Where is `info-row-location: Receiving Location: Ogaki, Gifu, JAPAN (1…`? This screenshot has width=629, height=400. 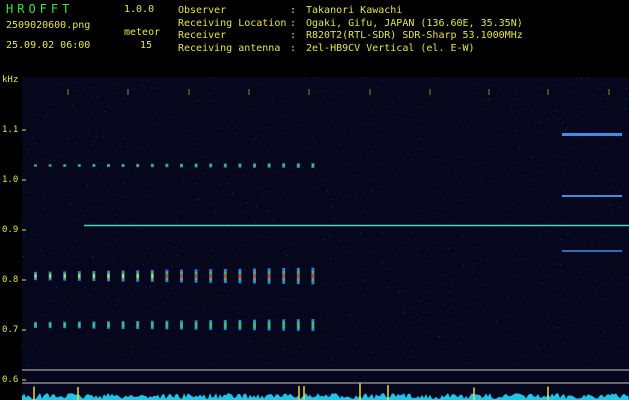
info-row-location: Receiving Location: Ogaki, Gifu, JAPAN (1… is located at coordinates (350, 24).